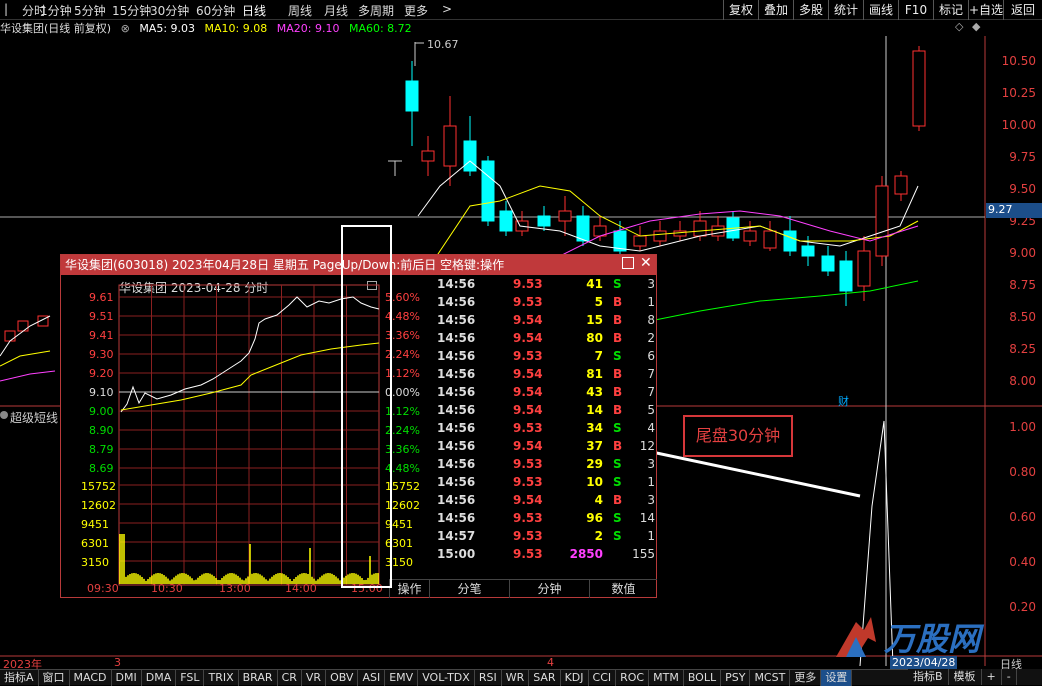 The height and width of the screenshot is (686, 1042). What do you see at coordinates (314, 678) in the screenshot?
I see `bottom-tab-9: VR` at bounding box center [314, 678].